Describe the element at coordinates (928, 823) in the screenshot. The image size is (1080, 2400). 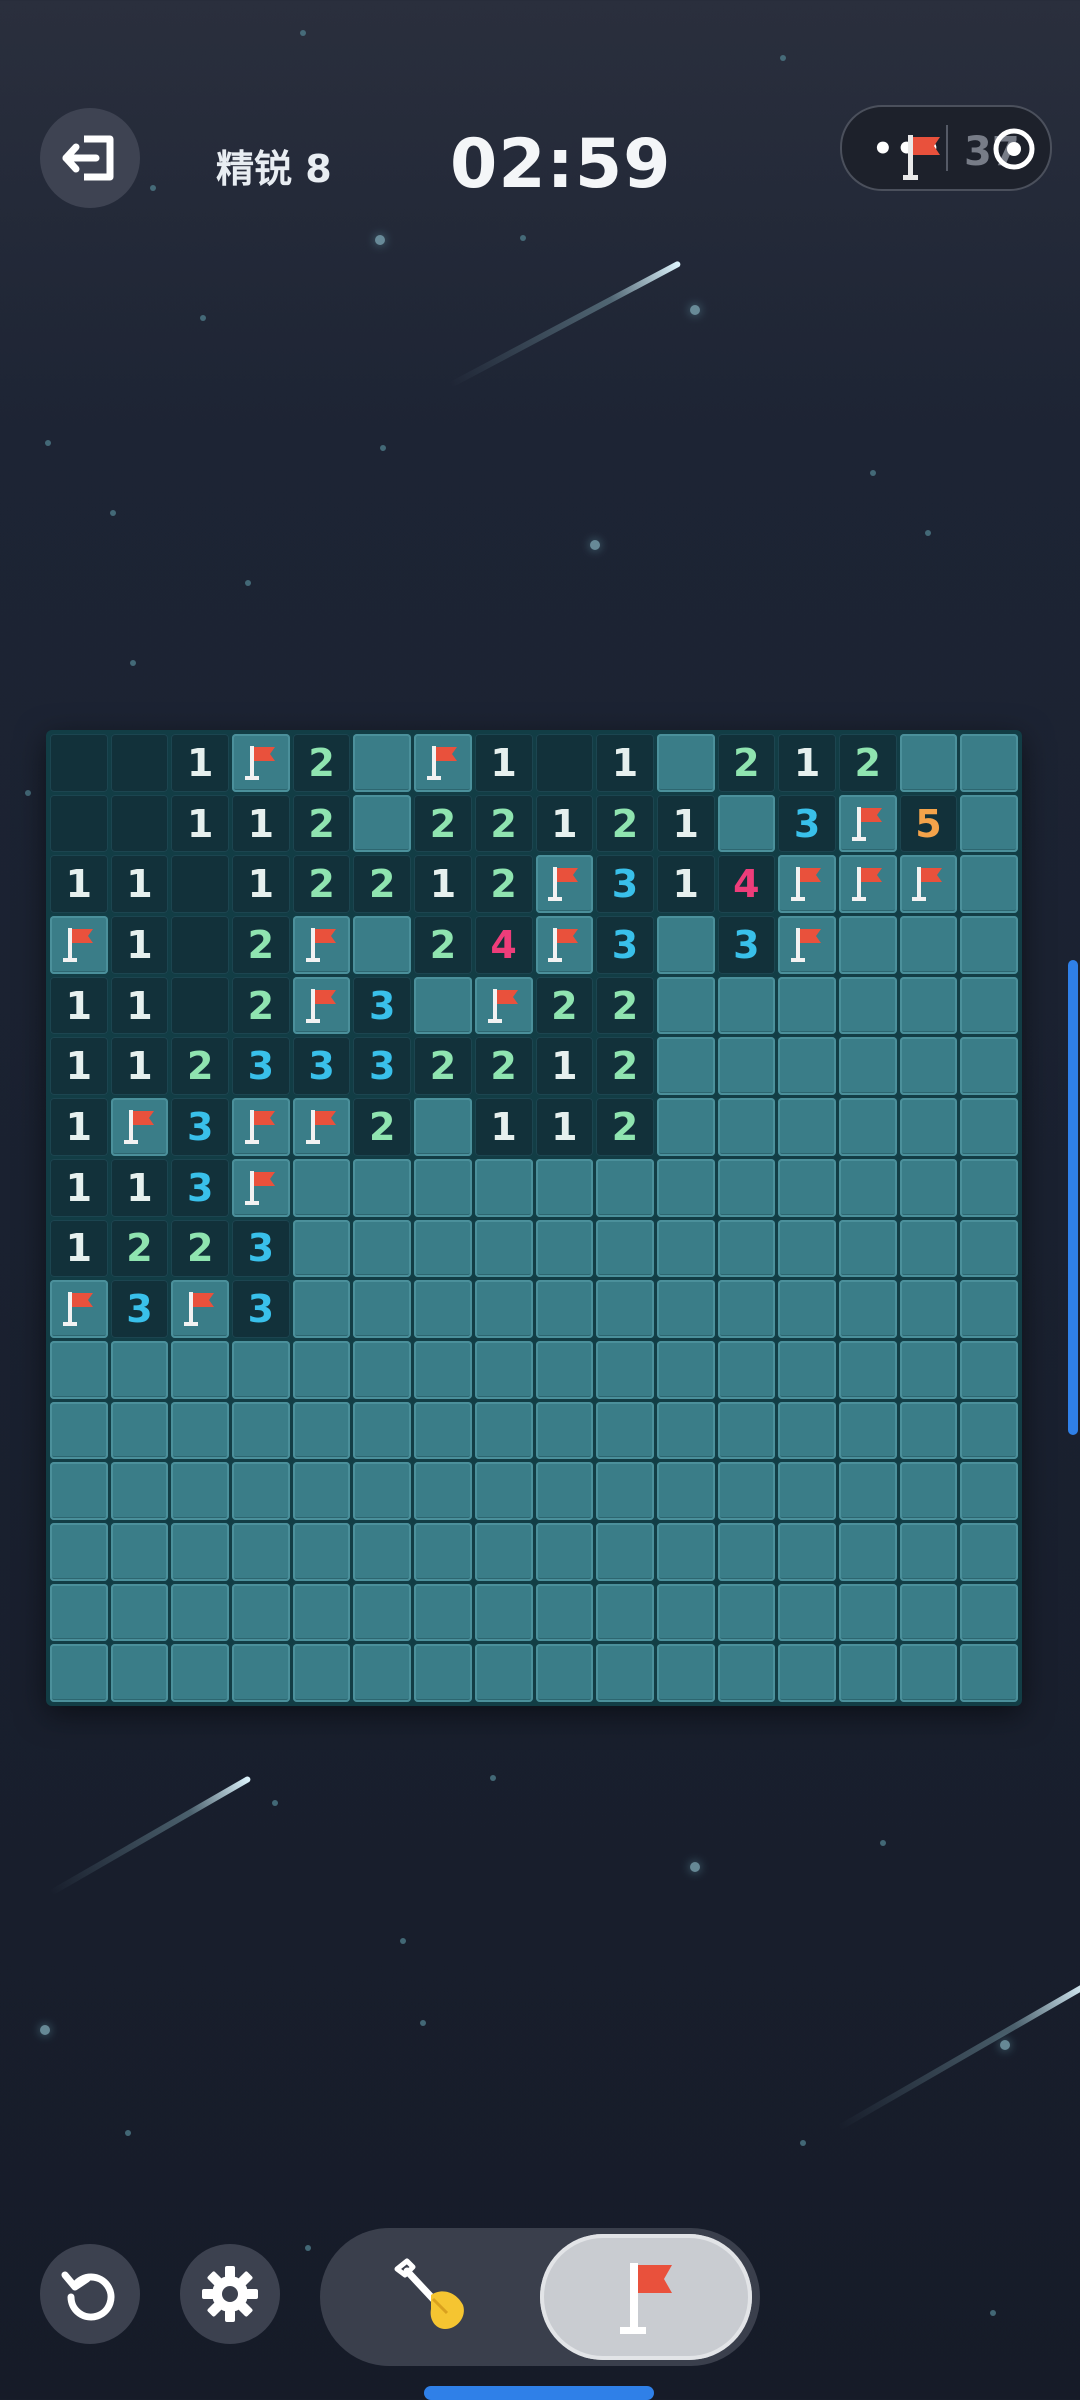
I see `number-cell: 5` at that location.